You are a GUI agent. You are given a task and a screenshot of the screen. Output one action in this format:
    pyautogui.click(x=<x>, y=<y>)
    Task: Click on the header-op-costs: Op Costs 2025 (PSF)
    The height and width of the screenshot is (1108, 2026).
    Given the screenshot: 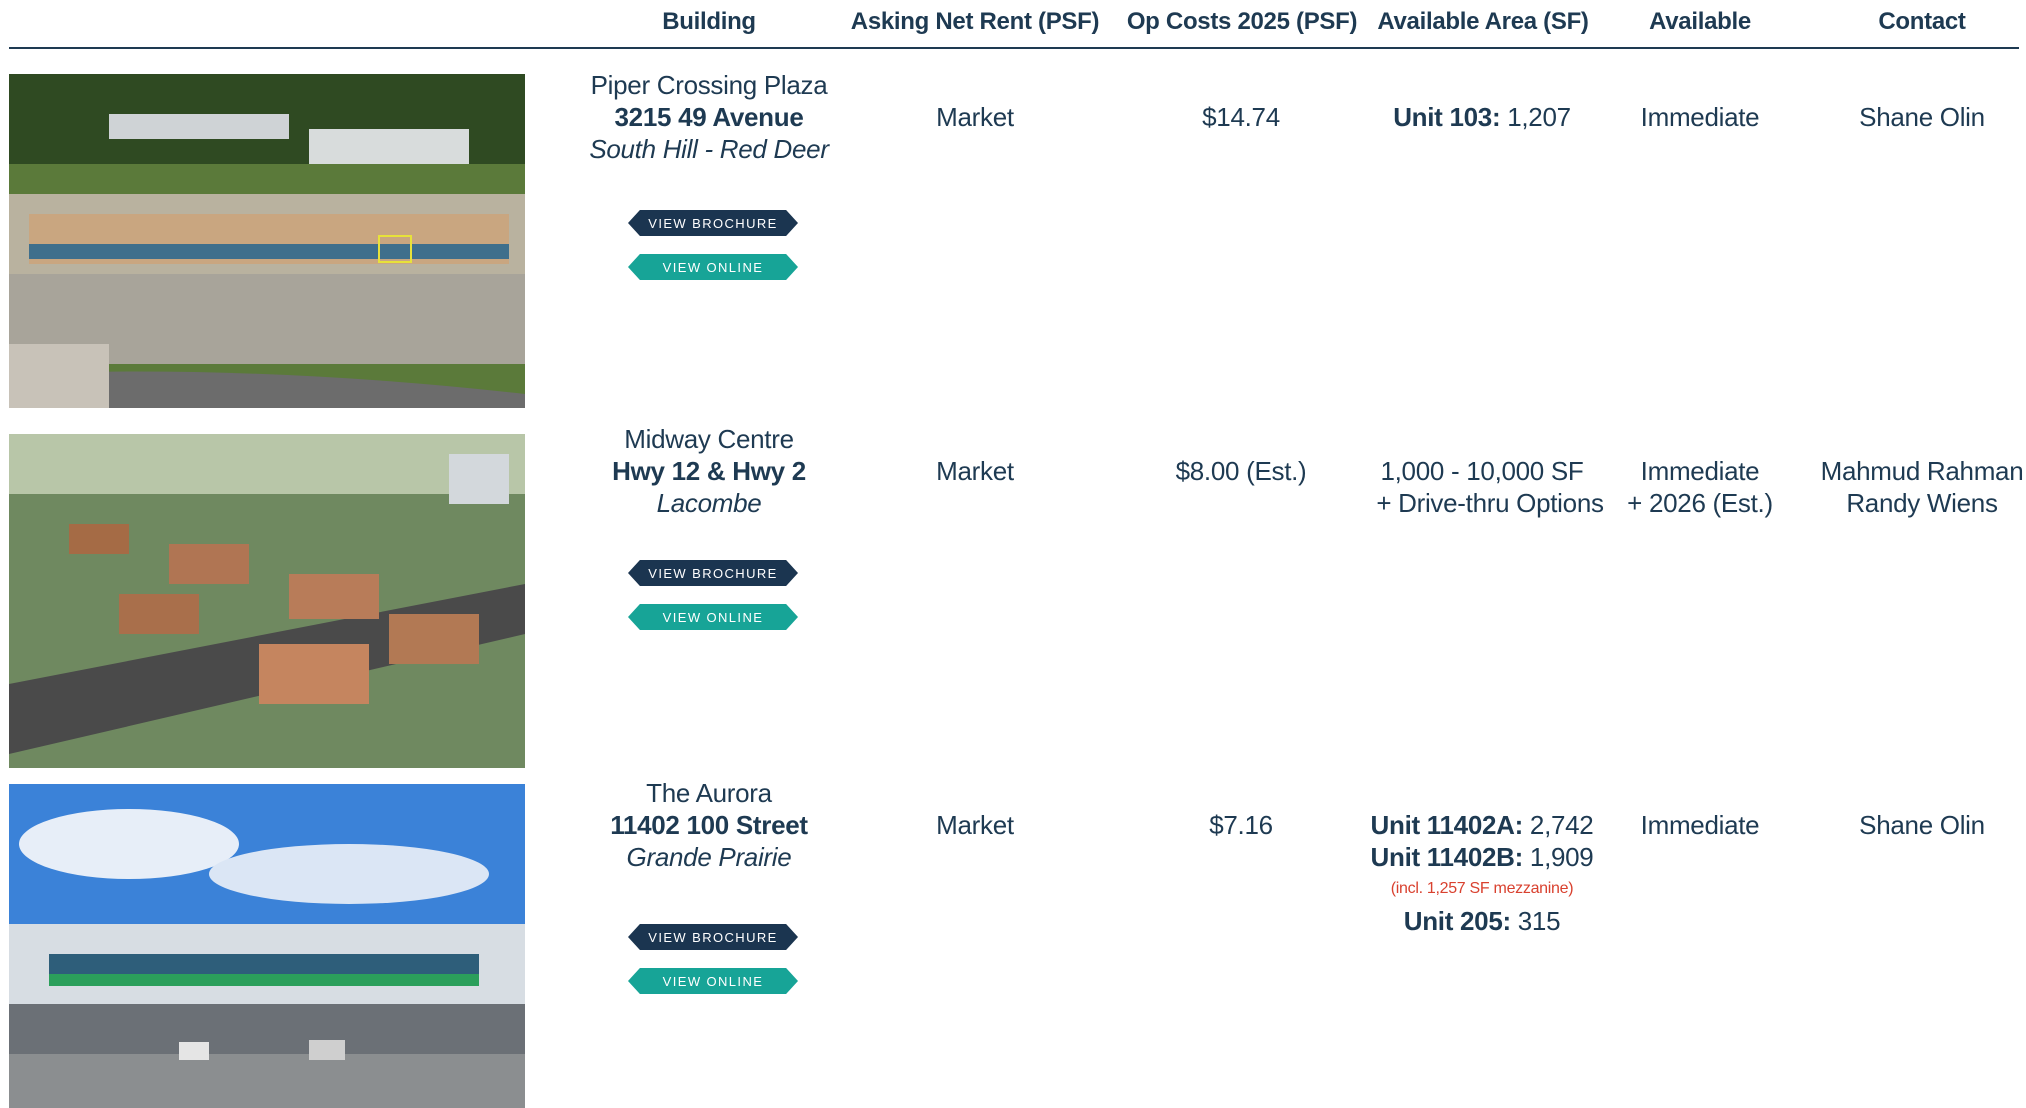 What is the action you would take?
    pyautogui.click(x=1242, y=21)
    